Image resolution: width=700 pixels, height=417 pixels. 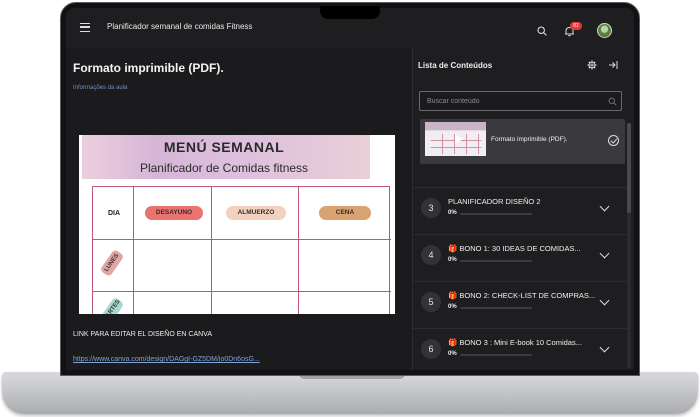 I want to click on sheet-subtitle: Planificador de Comidas fitness, so click(x=224, y=168).